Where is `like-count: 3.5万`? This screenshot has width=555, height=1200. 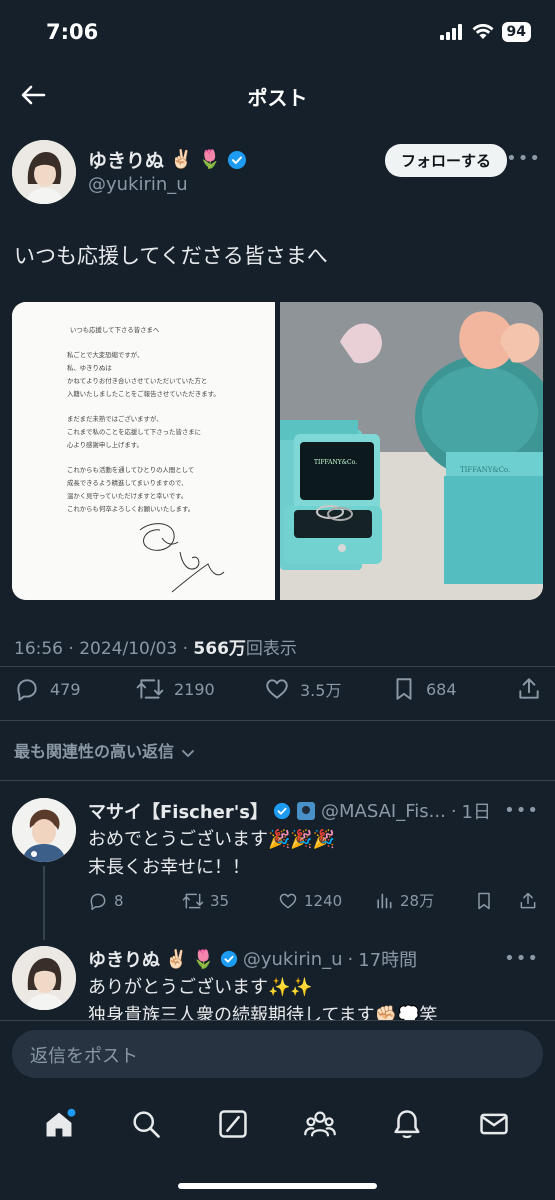
like-count: 3.5万 is located at coordinates (321, 690).